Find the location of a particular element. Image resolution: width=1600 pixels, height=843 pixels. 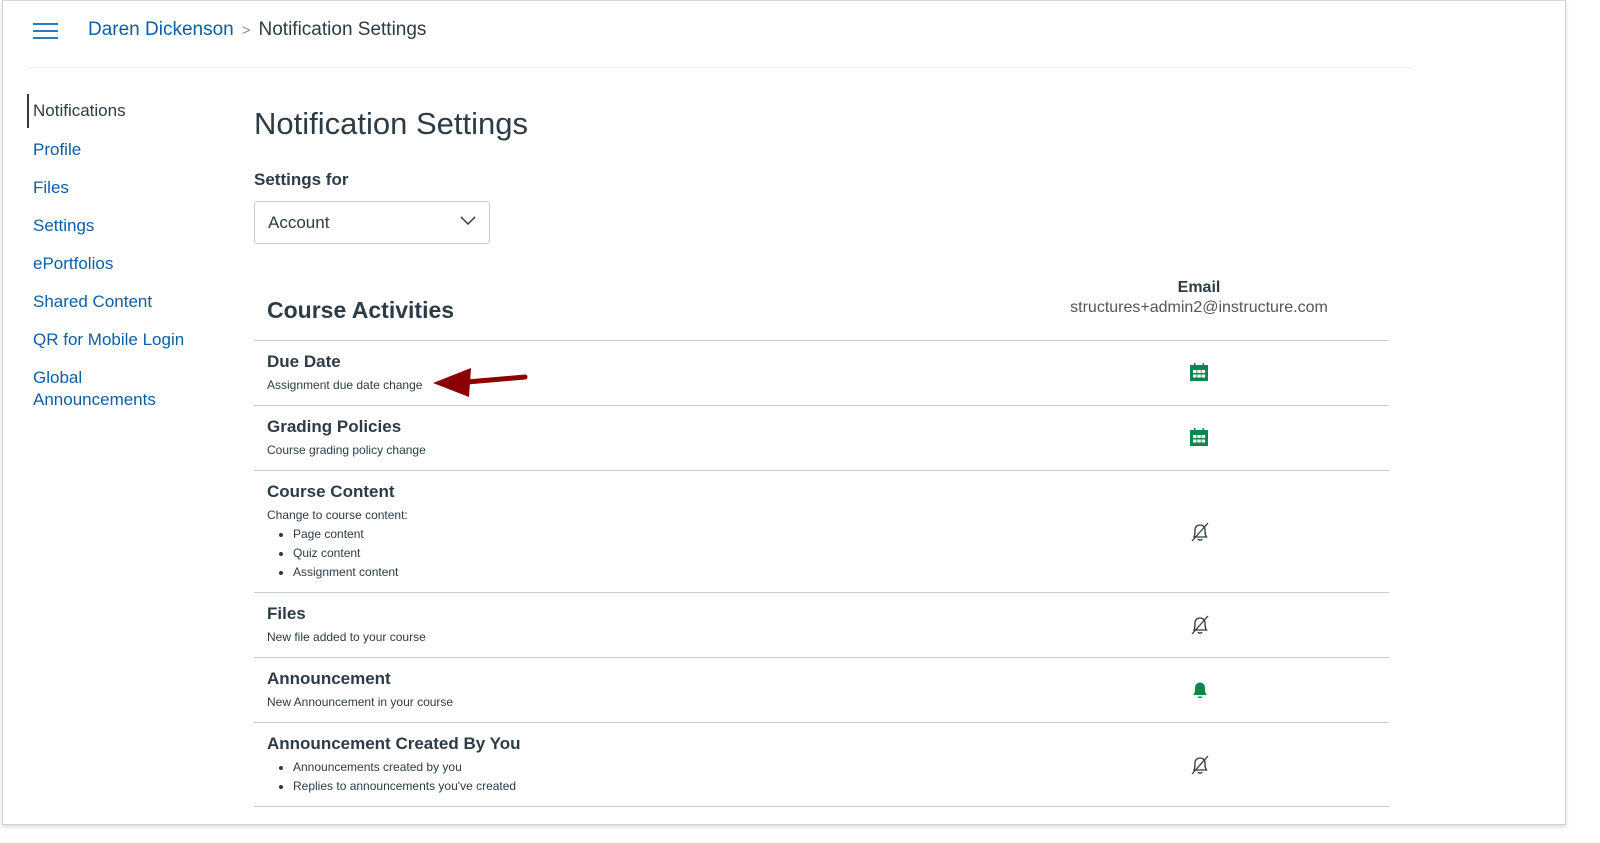

email-header-label: Email is located at coordinates (1199, 287).